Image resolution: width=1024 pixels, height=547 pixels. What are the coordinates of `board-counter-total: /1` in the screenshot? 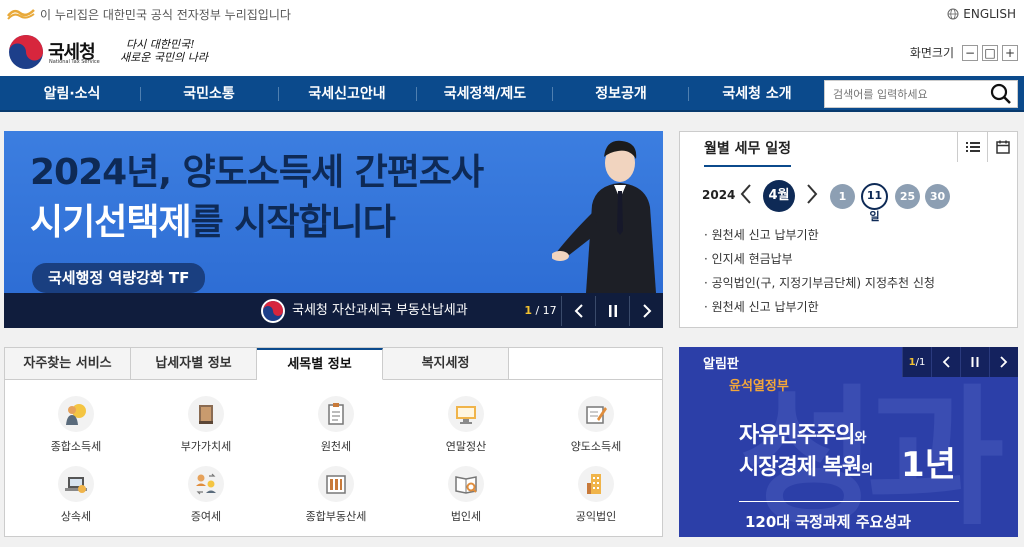 It's located at (920, 362).